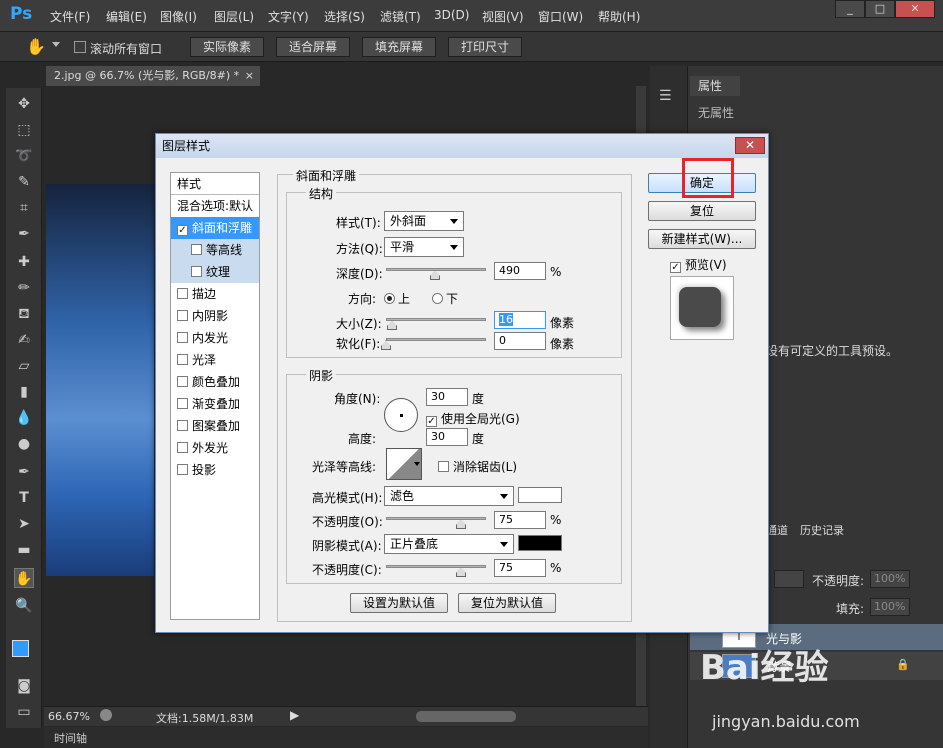  I want to click on clone-stamp-icon: ⛾, so click(24, 314).